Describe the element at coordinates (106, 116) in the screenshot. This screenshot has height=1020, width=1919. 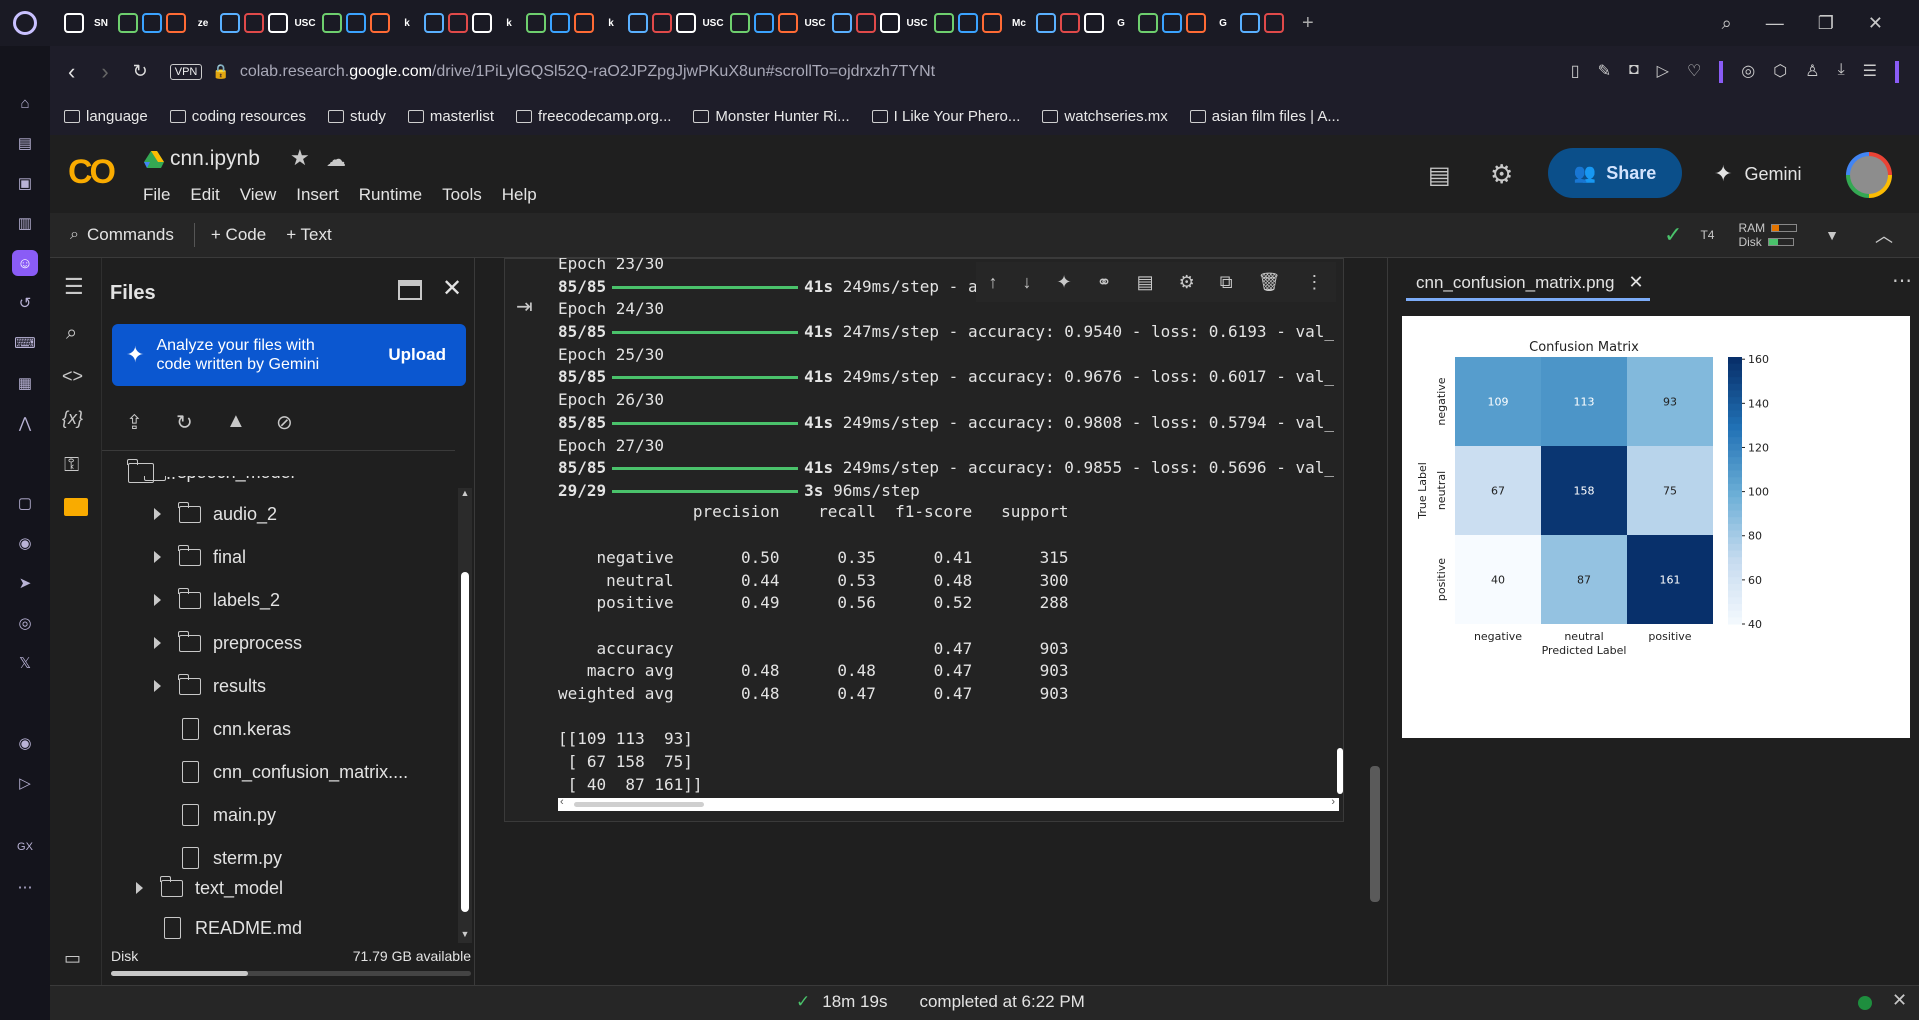
I see `bookmark-item: language` at that location.